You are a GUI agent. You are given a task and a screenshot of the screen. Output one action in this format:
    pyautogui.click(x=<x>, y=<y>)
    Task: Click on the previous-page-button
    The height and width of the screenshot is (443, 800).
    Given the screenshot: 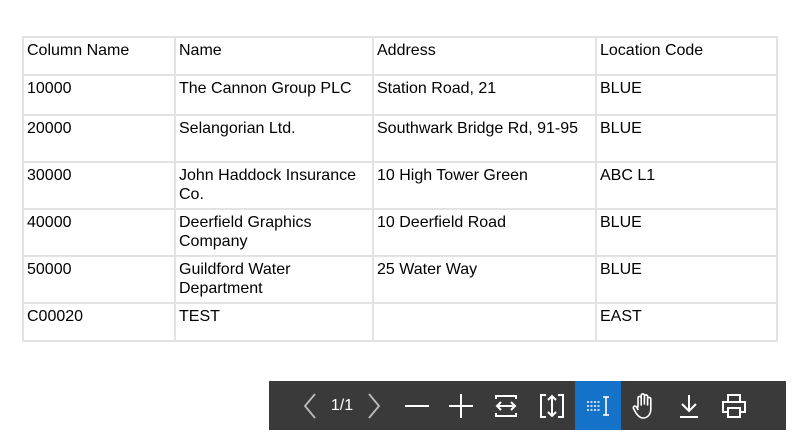 What is the action you would take?
    pyautogui.click(x=310, y=405)
    